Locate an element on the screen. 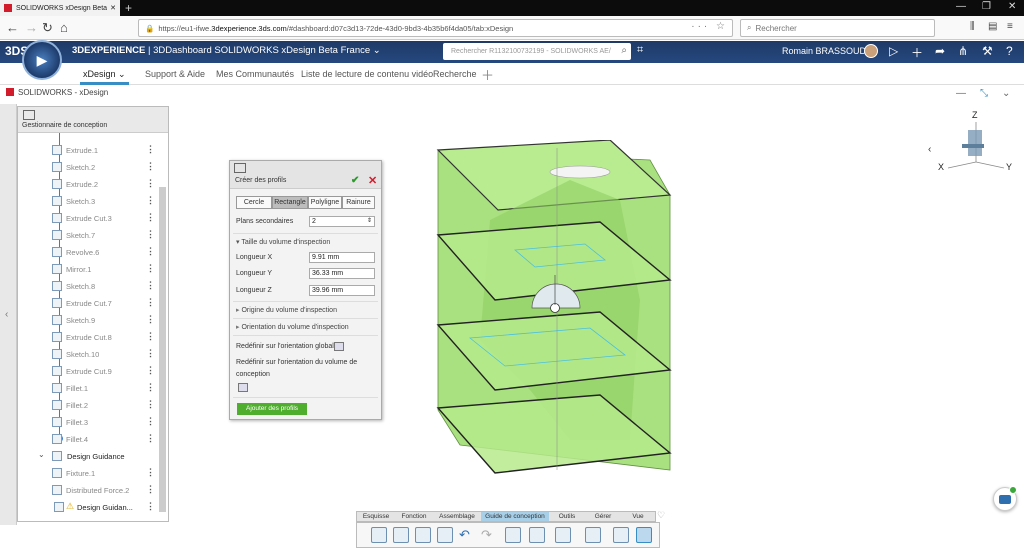 This screenshot has width=1024, height=555. tree-item: Fillet.3 ⋮ is located at coordinates (93, 422).